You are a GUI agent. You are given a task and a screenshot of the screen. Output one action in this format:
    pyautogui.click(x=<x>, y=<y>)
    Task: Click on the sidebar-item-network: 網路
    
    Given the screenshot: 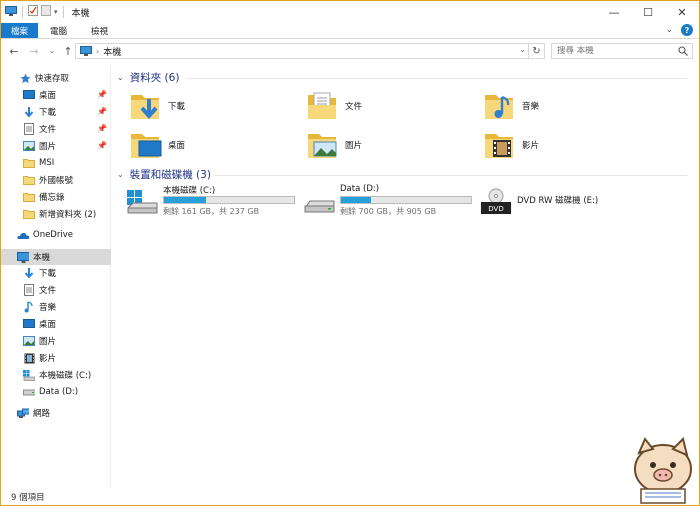 What is the action you would take?
    pyautogui.click(x=56, y=413)
    